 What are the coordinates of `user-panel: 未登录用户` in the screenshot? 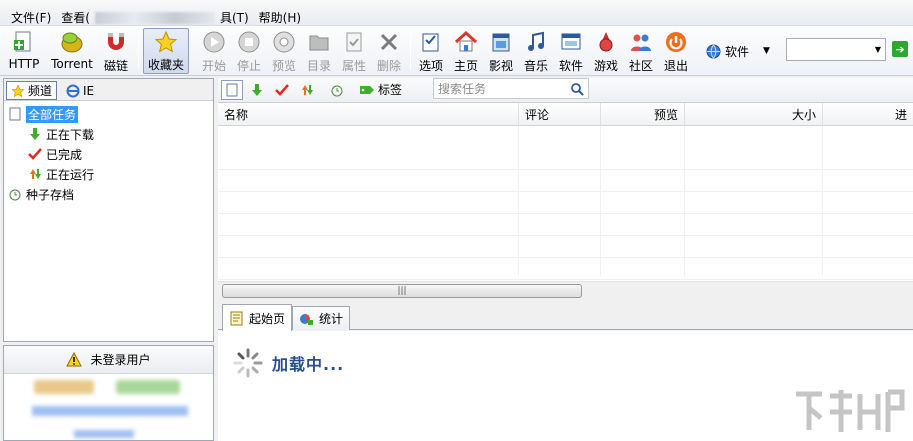 It's located at (108, 393).